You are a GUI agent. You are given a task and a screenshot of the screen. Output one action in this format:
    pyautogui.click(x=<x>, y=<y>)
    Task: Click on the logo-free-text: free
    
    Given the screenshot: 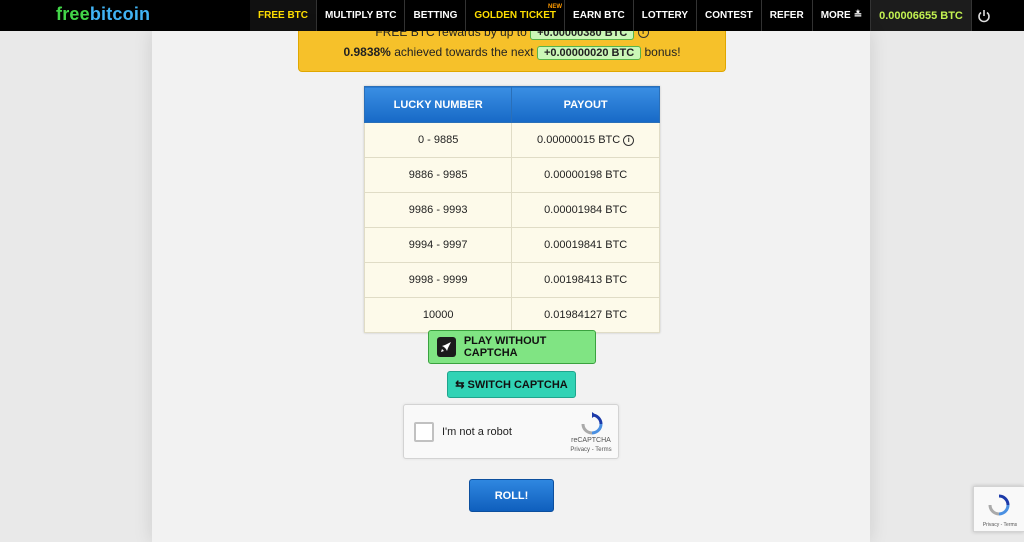 What is the action you would take?
    pyautogui.click(x=73, y=14)
    